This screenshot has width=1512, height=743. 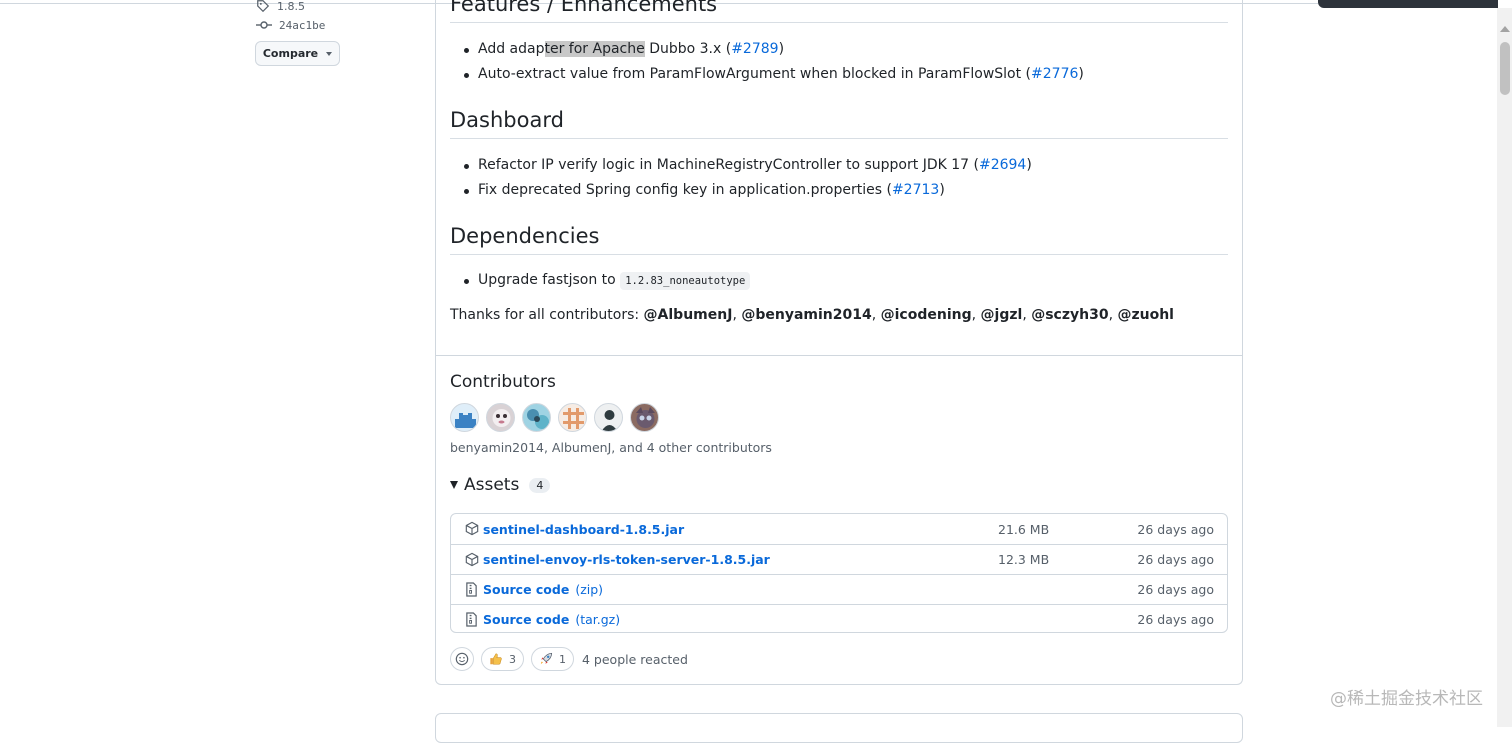 What do you see at coordinates (496, 659) in the screenshot?
I see `thumbs-up-icon` at bounding box center [496, 659].